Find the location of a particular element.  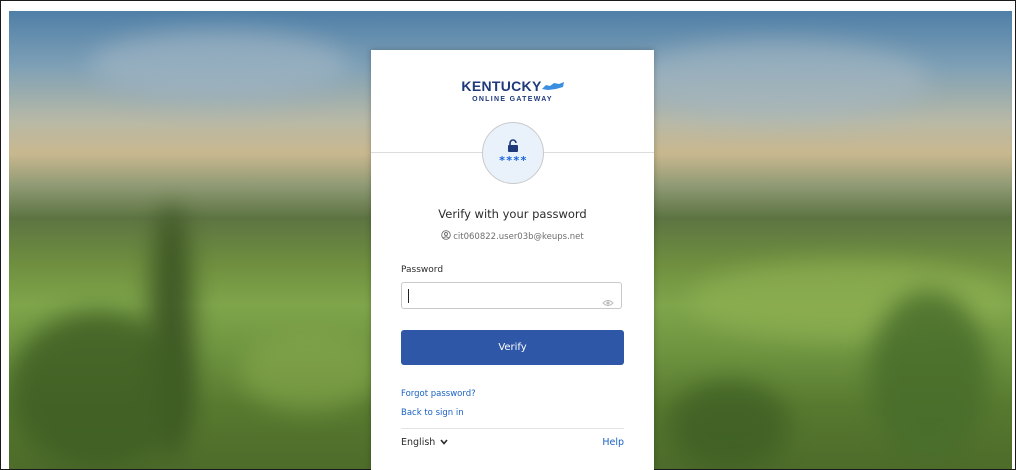

field is located at coordinates (309, 371).